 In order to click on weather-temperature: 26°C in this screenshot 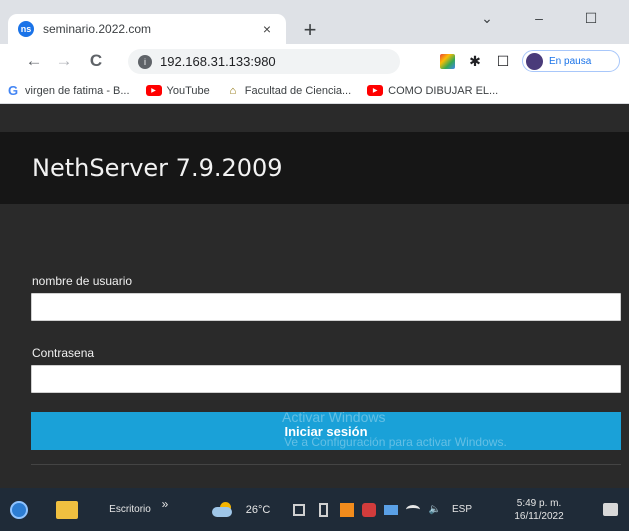, I will do `click(258, 509)`.